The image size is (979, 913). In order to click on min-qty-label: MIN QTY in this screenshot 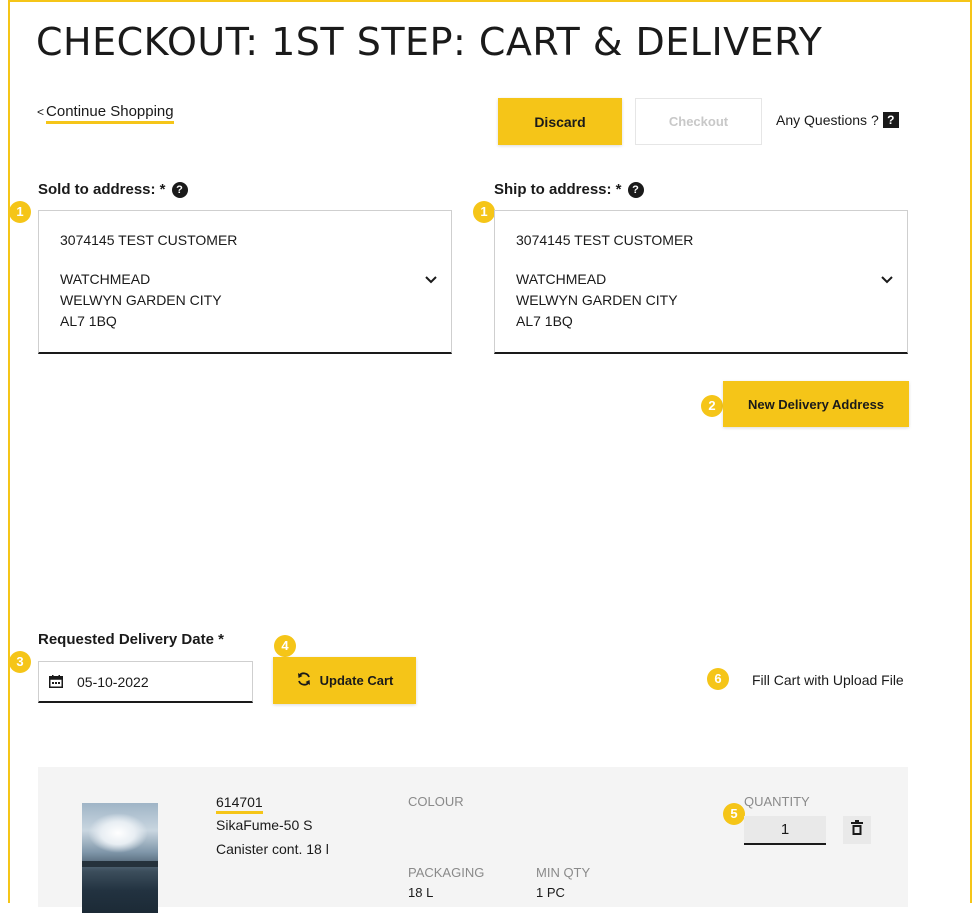, I will do `click(563, 872)`.